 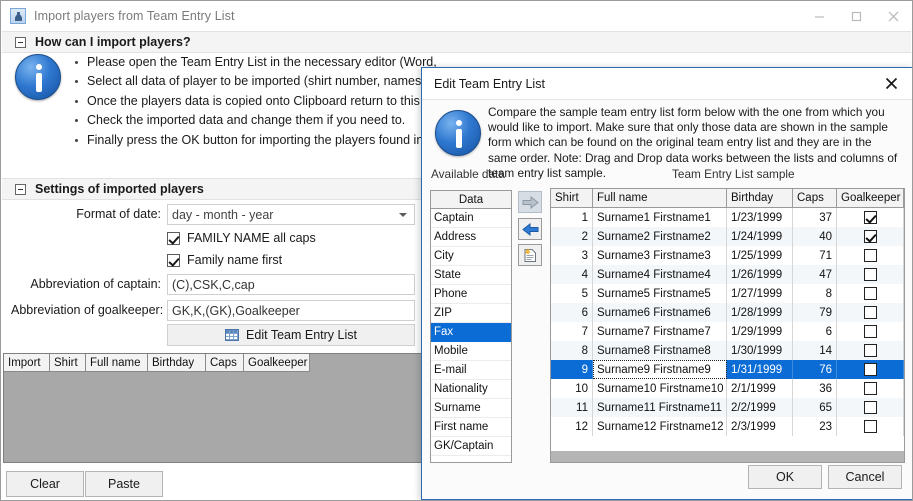 I want to click on available-data-header: Data, so click(x=471, y=200).